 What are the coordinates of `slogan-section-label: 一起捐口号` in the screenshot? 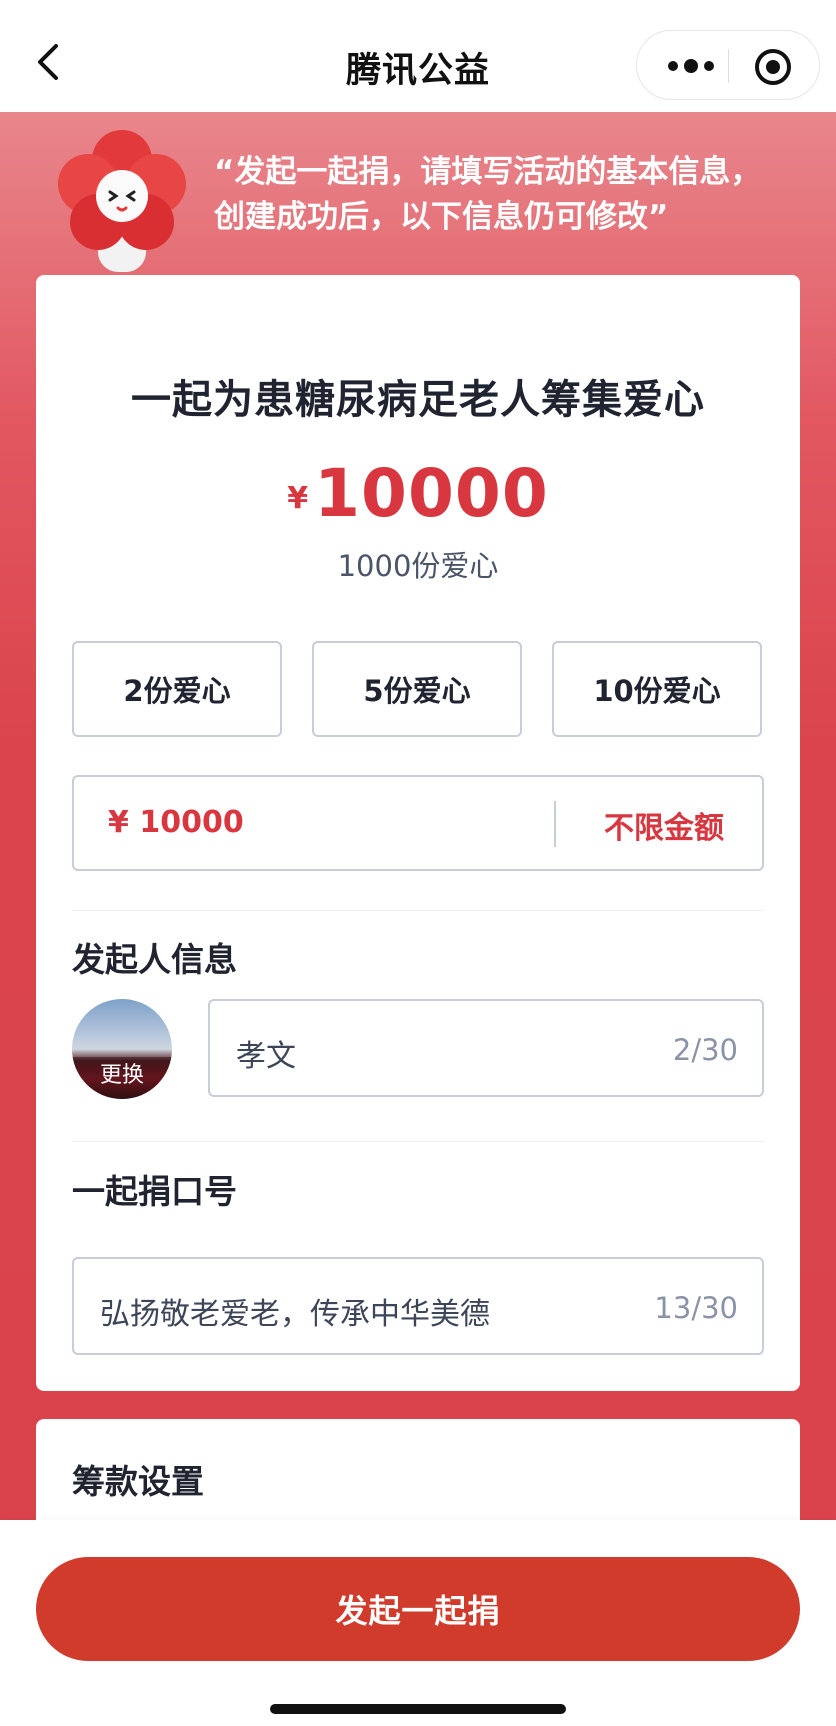 It's located at (154, 1191).